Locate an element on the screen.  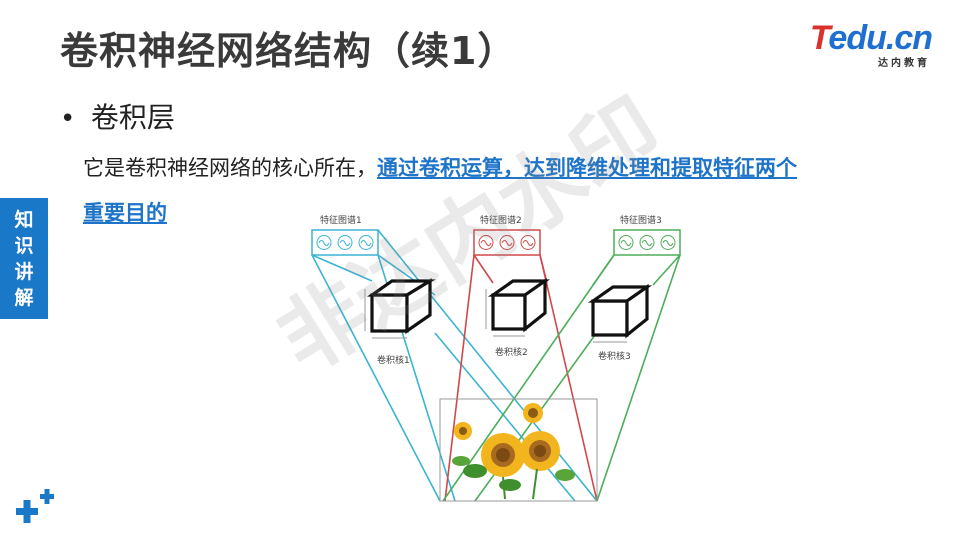
bullet-heading: • 卷积层 is located at coordinates (117, 116).